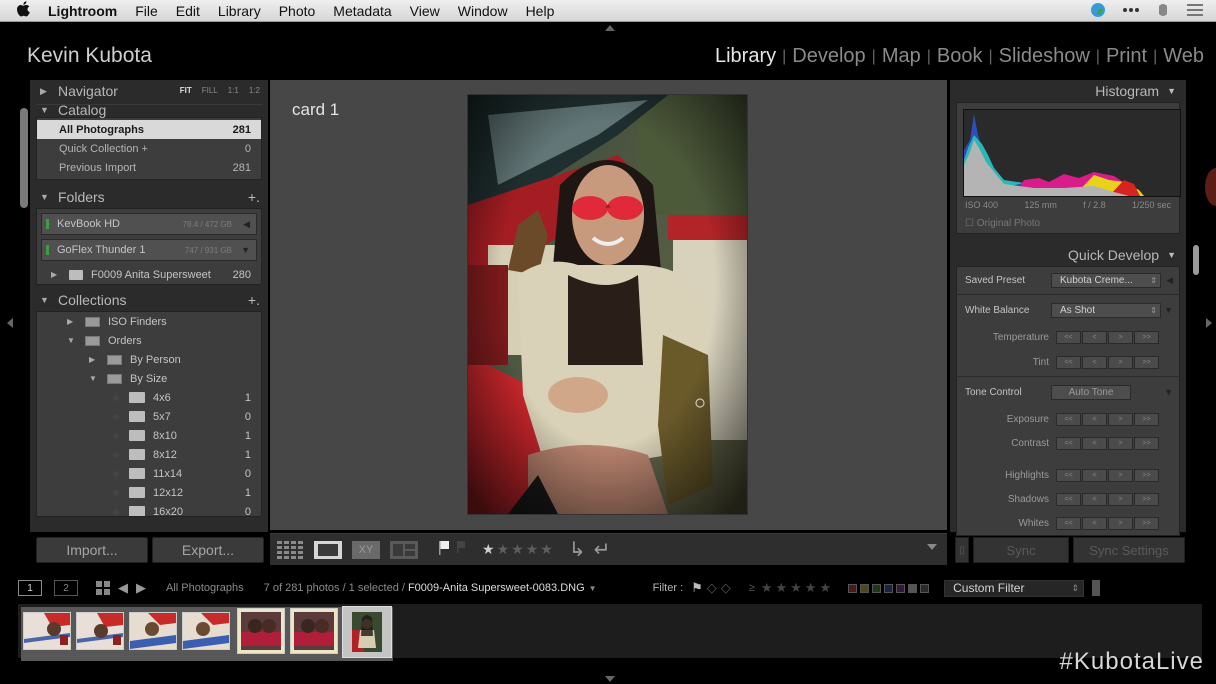 The height and width of the screenshot is (684, 1216). Describe the element at coordinates (297, 11) in the screenshot. I see `menu-photo: Photo` at that location.